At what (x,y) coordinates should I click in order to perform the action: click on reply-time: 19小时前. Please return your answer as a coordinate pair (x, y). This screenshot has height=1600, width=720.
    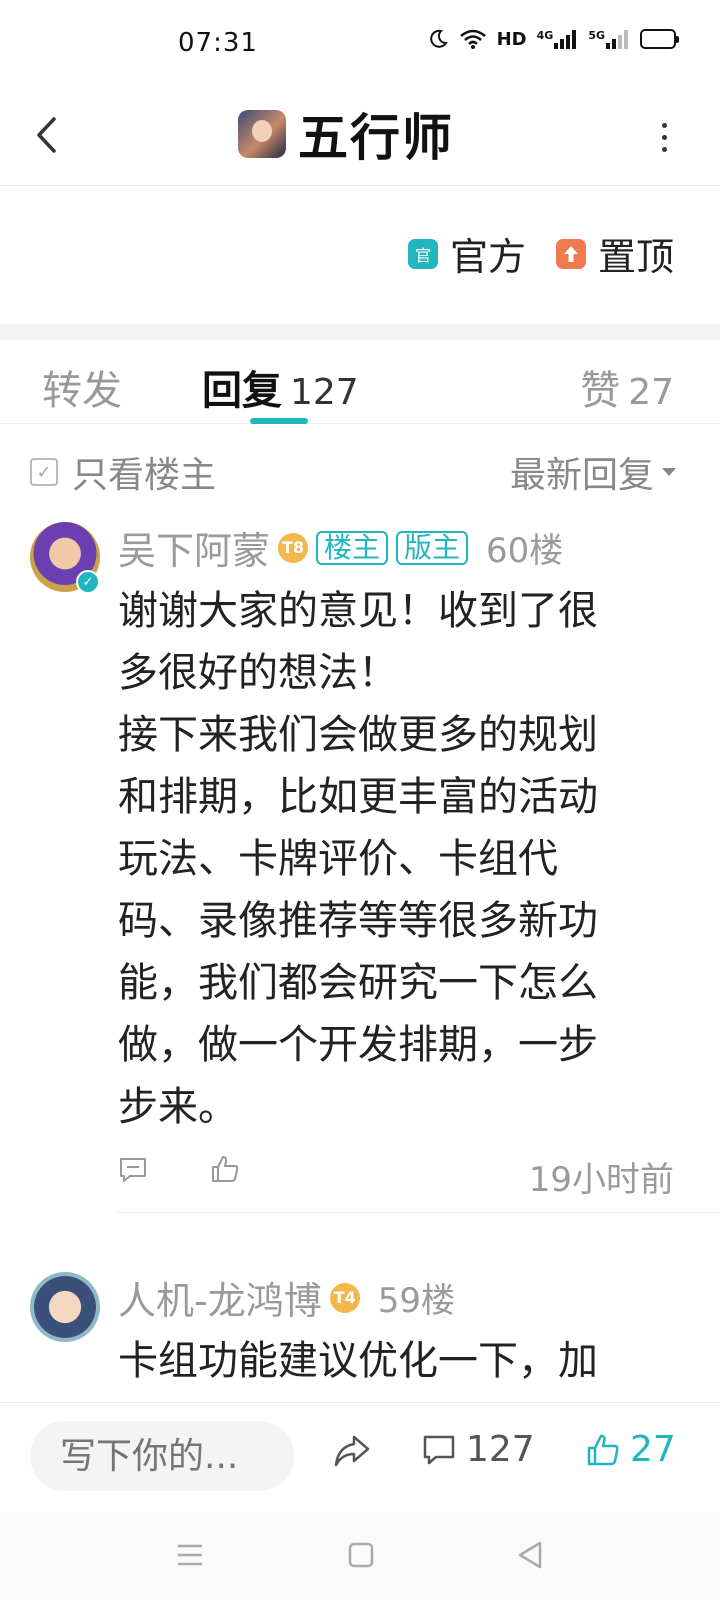
    Looking at the image, I should click on (601, 1180).